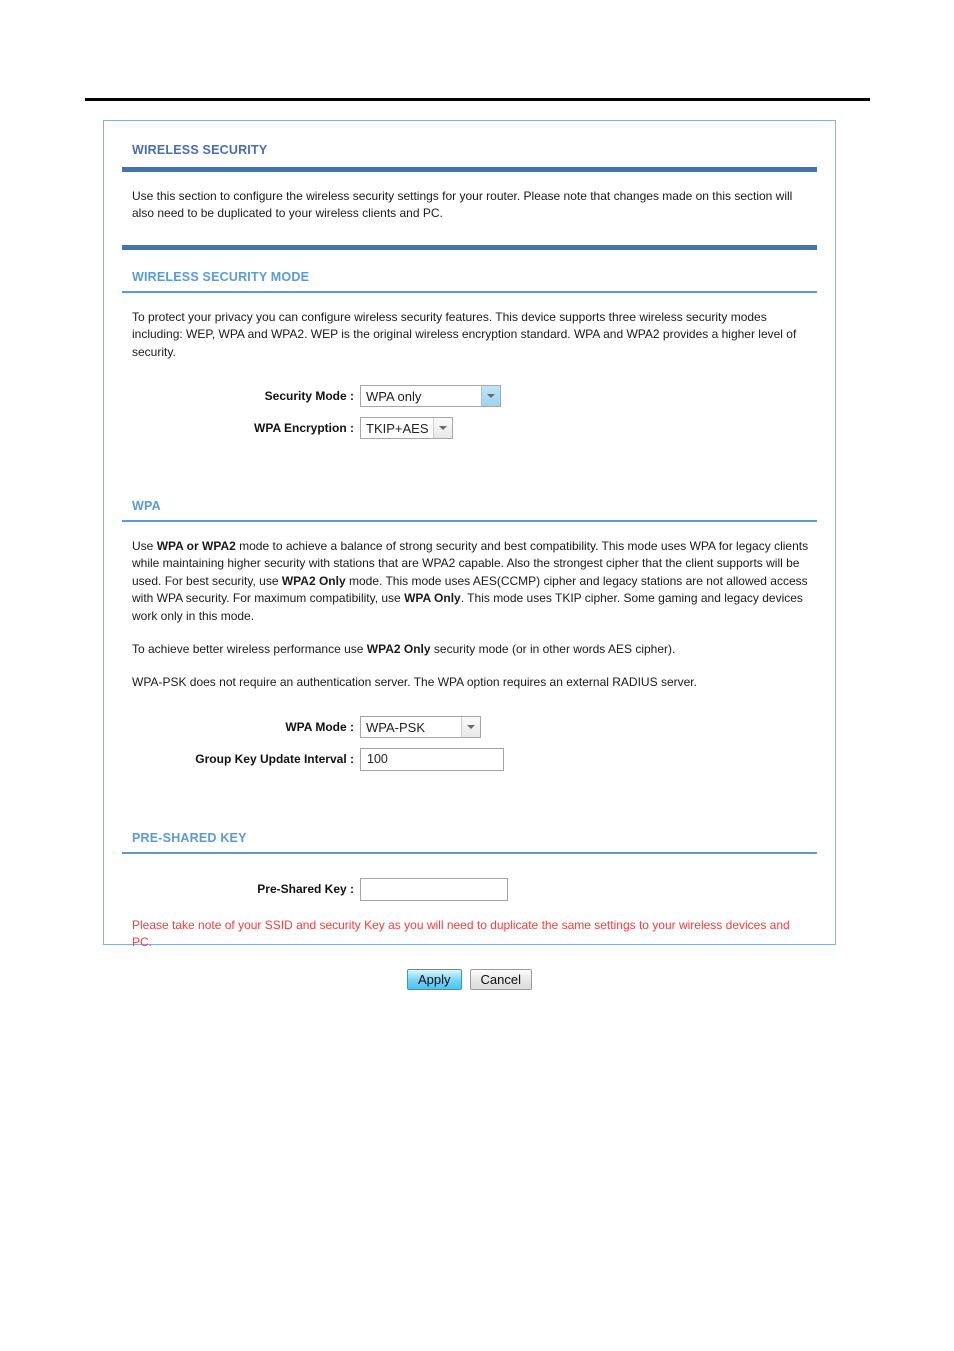 The image size is (954, 1351). What do you see at coordinates (469, 427) in the screenshot?
I see `wpa-encryption-row: WPA Encryption : TKIP+AES` at bounding box center [469, 427].